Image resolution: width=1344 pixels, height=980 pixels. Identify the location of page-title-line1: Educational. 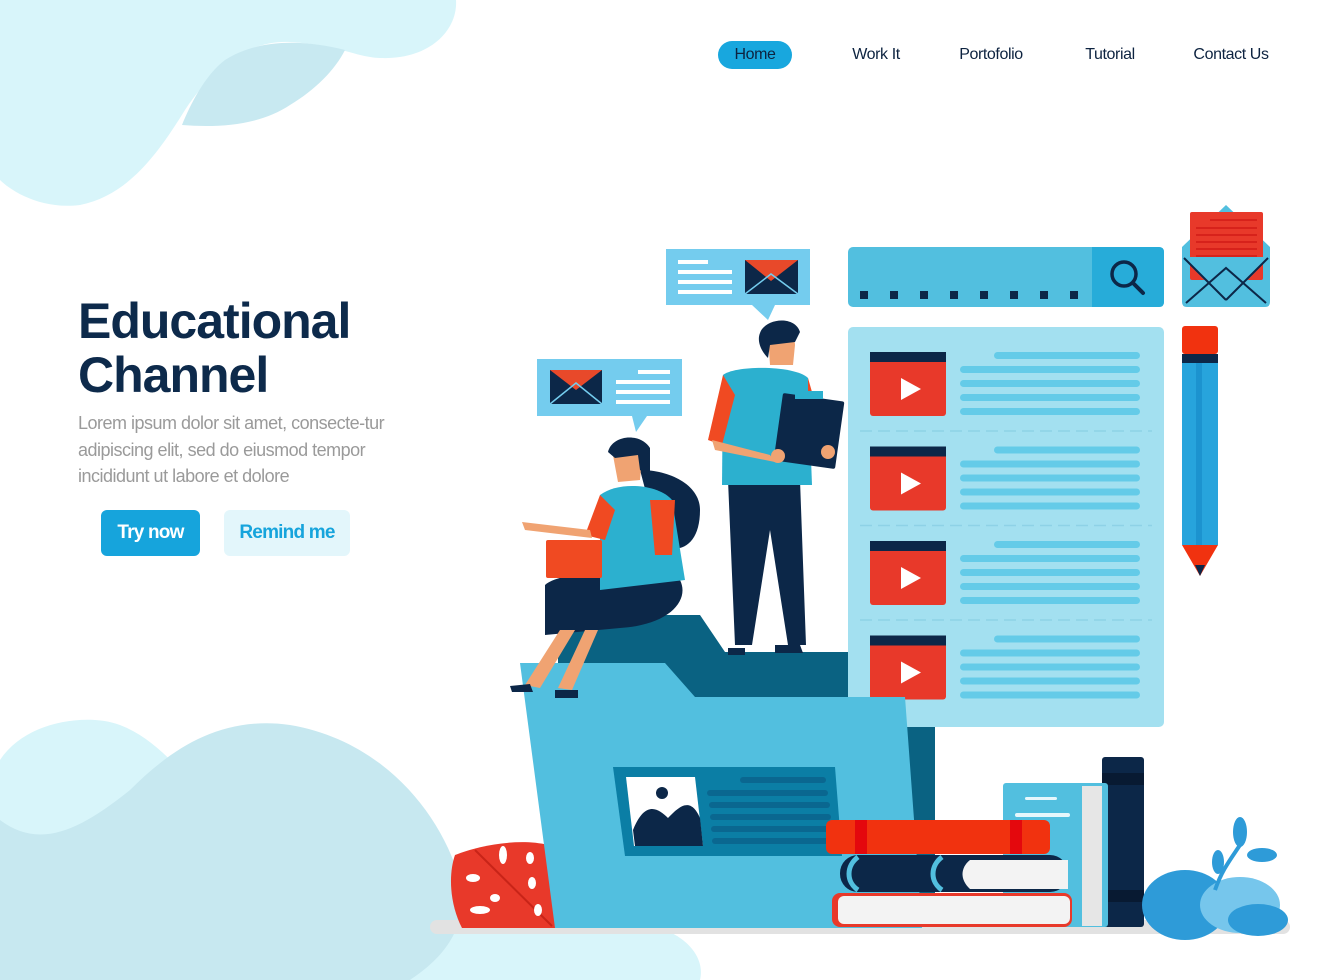
(214, 321).